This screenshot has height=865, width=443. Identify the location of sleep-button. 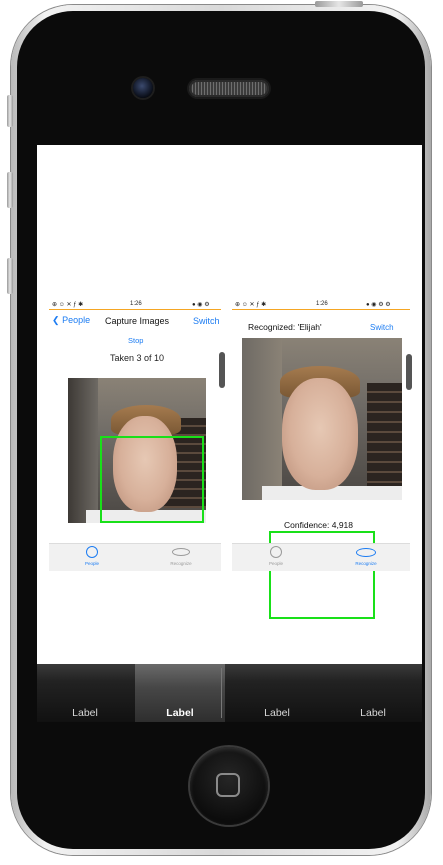
(339, 4).